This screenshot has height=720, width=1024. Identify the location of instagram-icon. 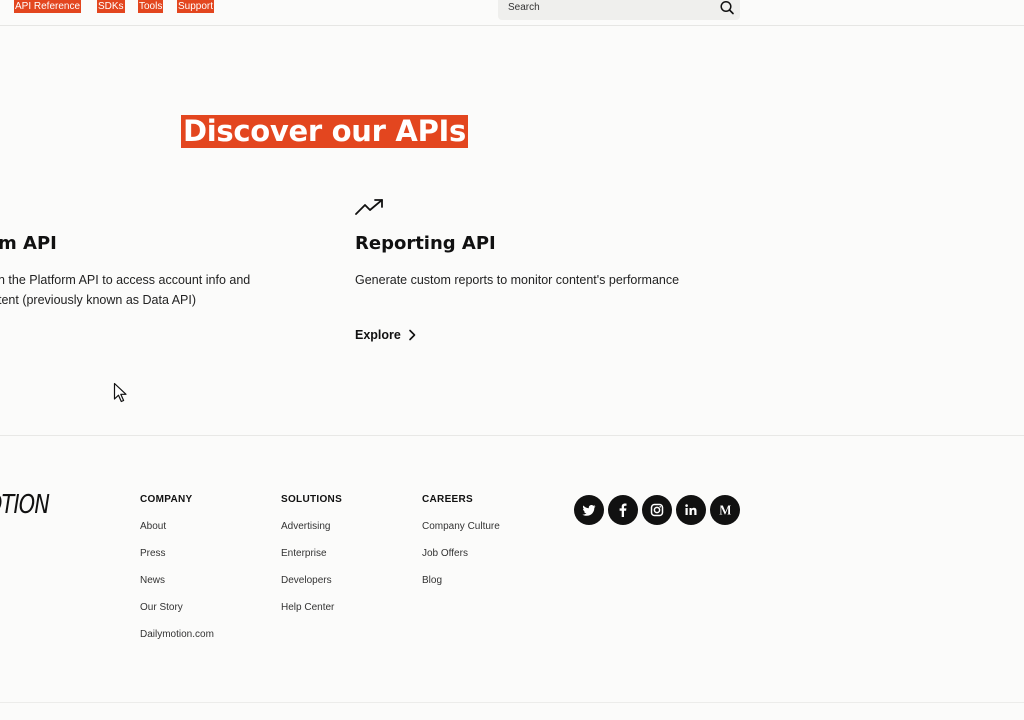
(657, 510).